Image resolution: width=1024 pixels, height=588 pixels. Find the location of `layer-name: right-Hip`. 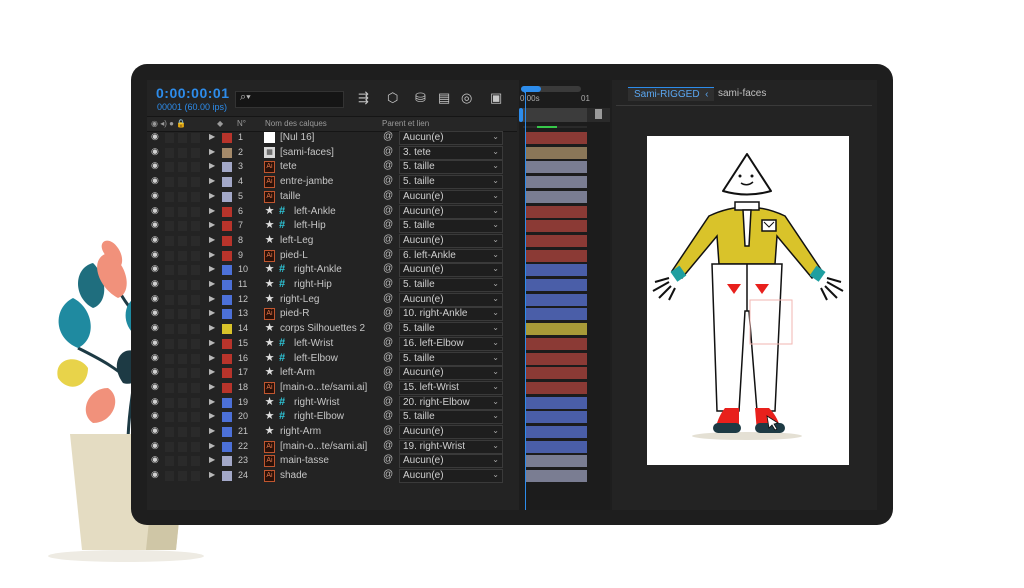

layer-name: right-Hip is located at coordinates (313, 284).